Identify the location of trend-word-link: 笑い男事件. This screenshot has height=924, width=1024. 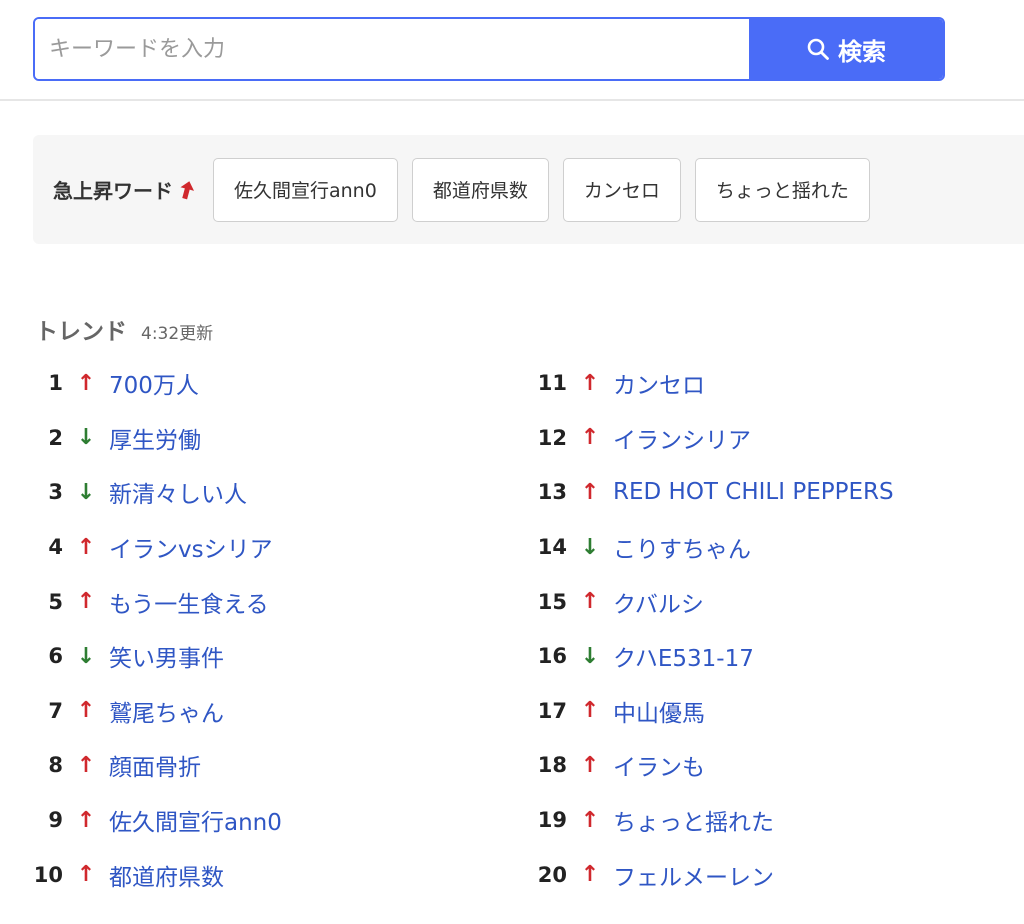
(166, 656).